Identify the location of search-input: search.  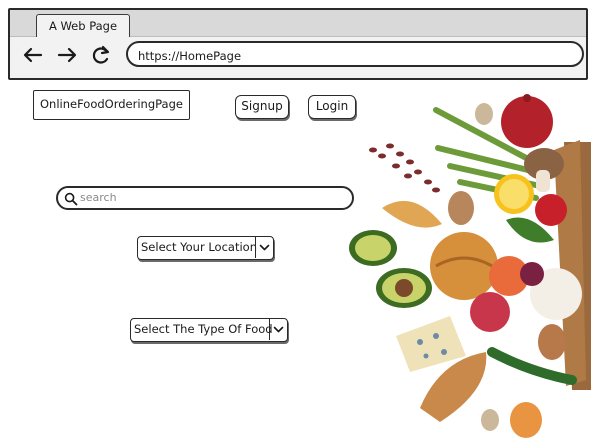
(205, 198).